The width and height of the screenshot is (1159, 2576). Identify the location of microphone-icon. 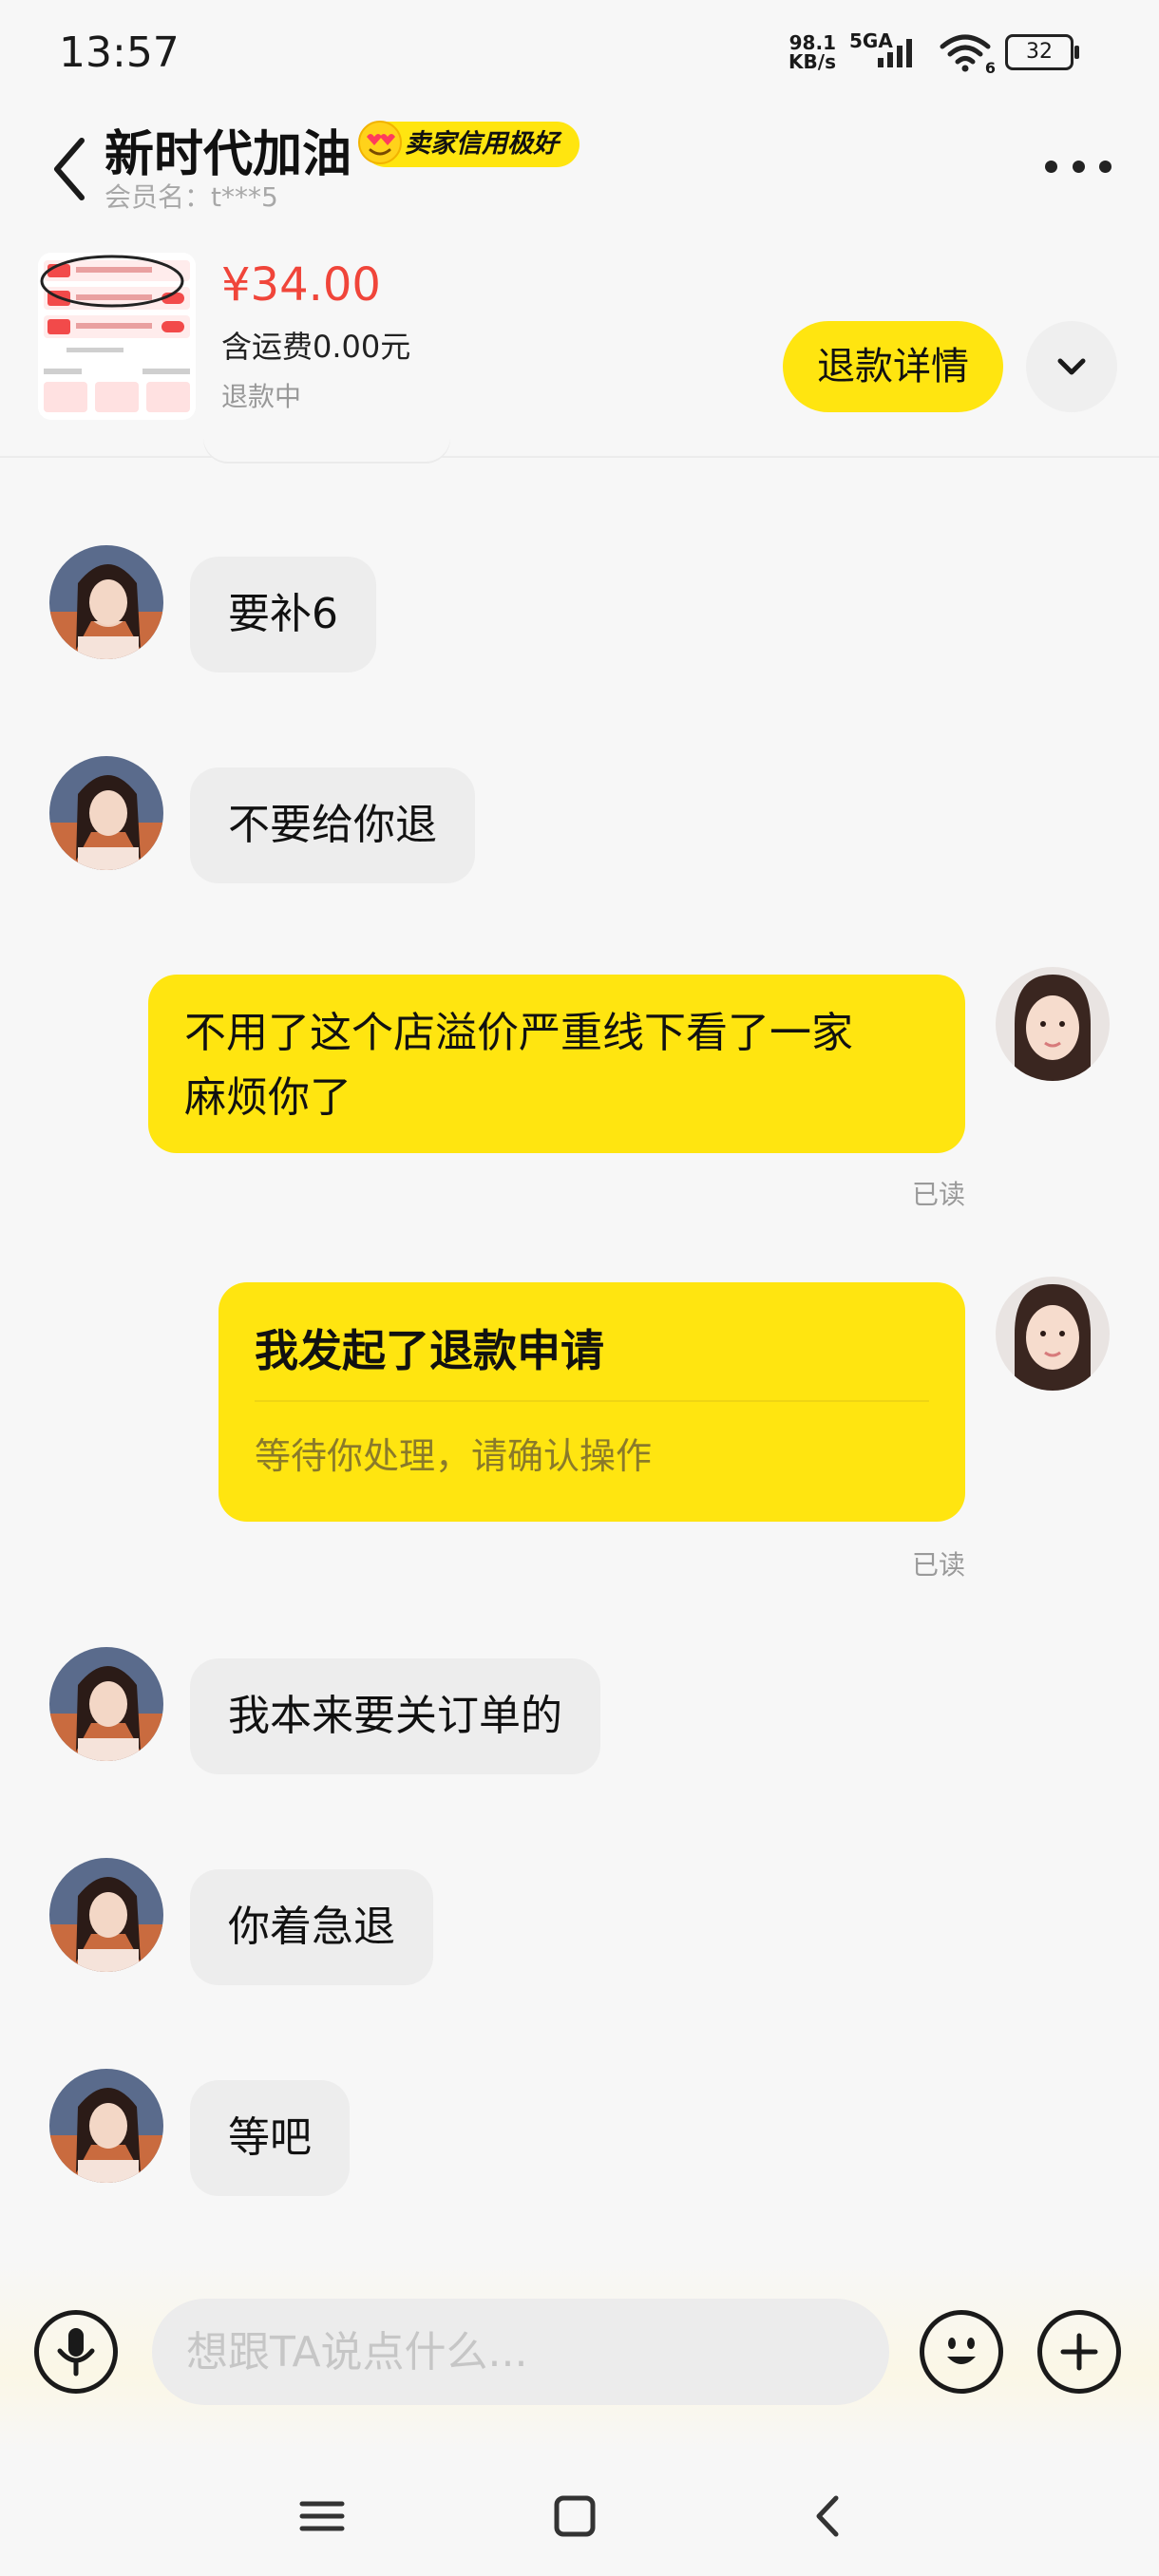
(76, 2352).